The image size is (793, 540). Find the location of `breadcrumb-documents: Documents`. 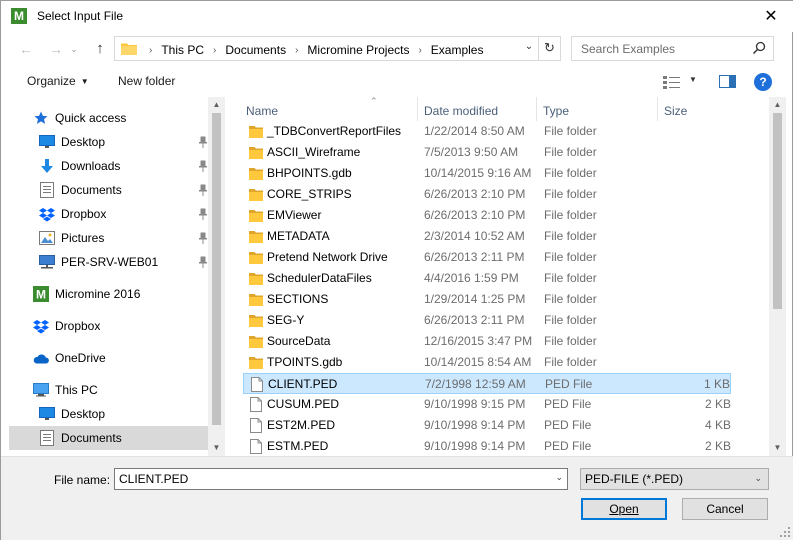

breadcrumb-documents: Documents is located at coordinates (255, 50).